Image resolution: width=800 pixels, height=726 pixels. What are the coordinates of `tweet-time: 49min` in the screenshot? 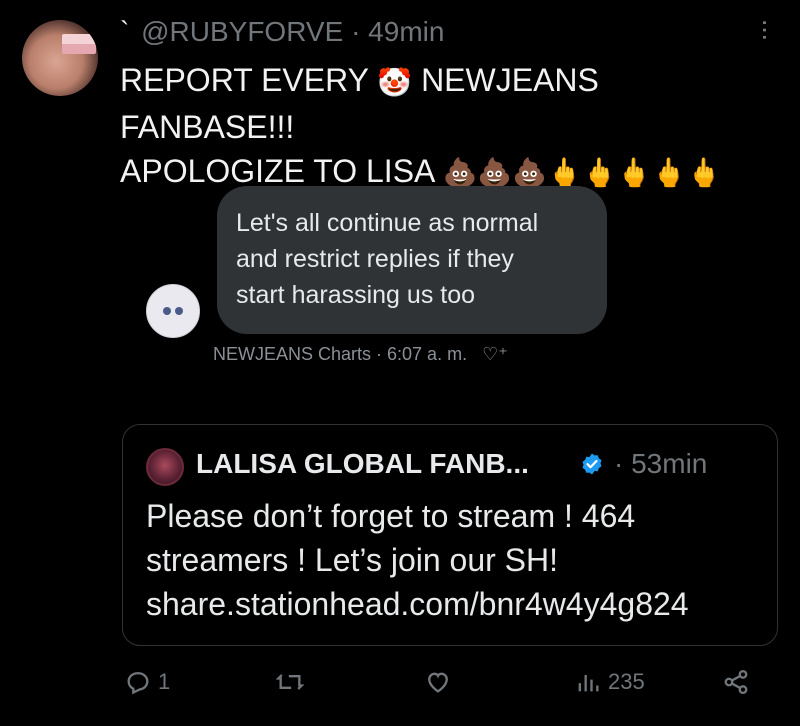 It's located at (406, 31).